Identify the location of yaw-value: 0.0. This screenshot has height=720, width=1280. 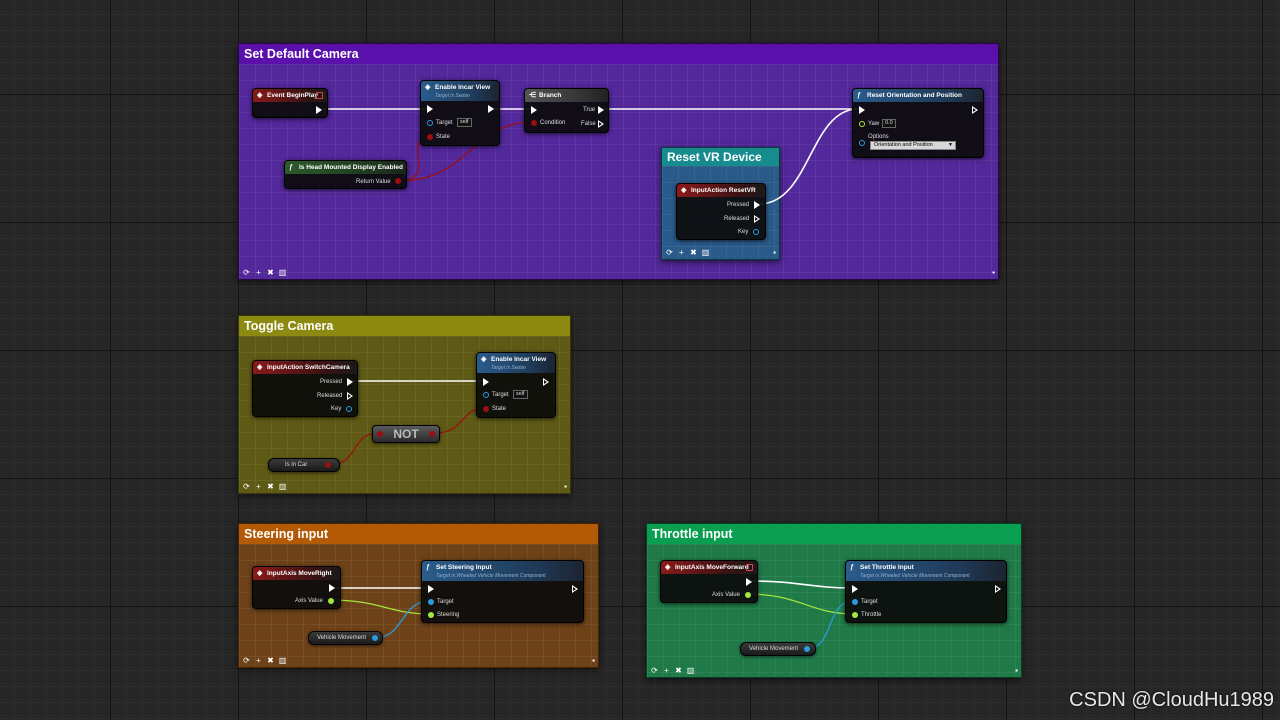
(889, 123).